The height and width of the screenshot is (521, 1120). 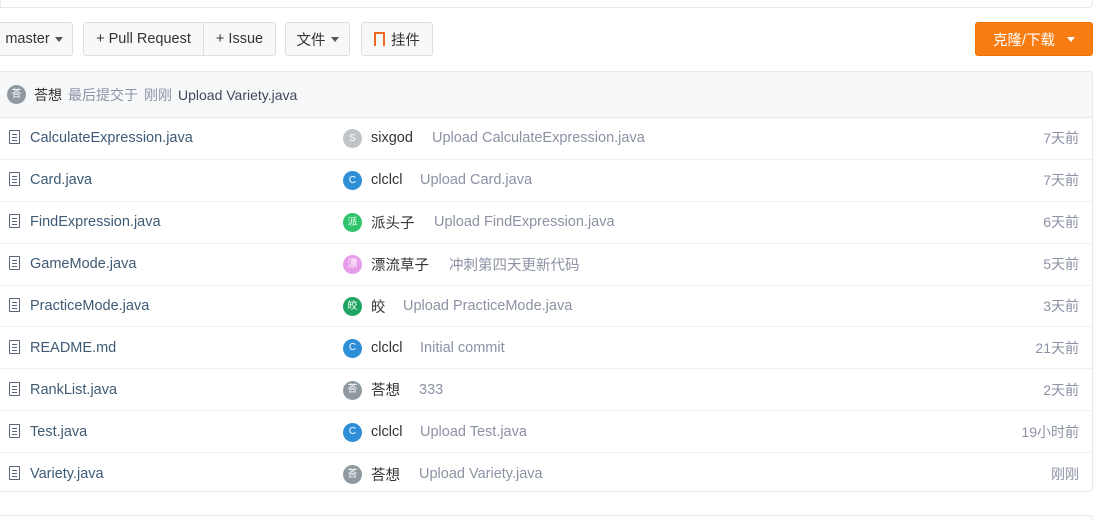 I want to click on widget-button: 挂件, so click(x=397, y=39).